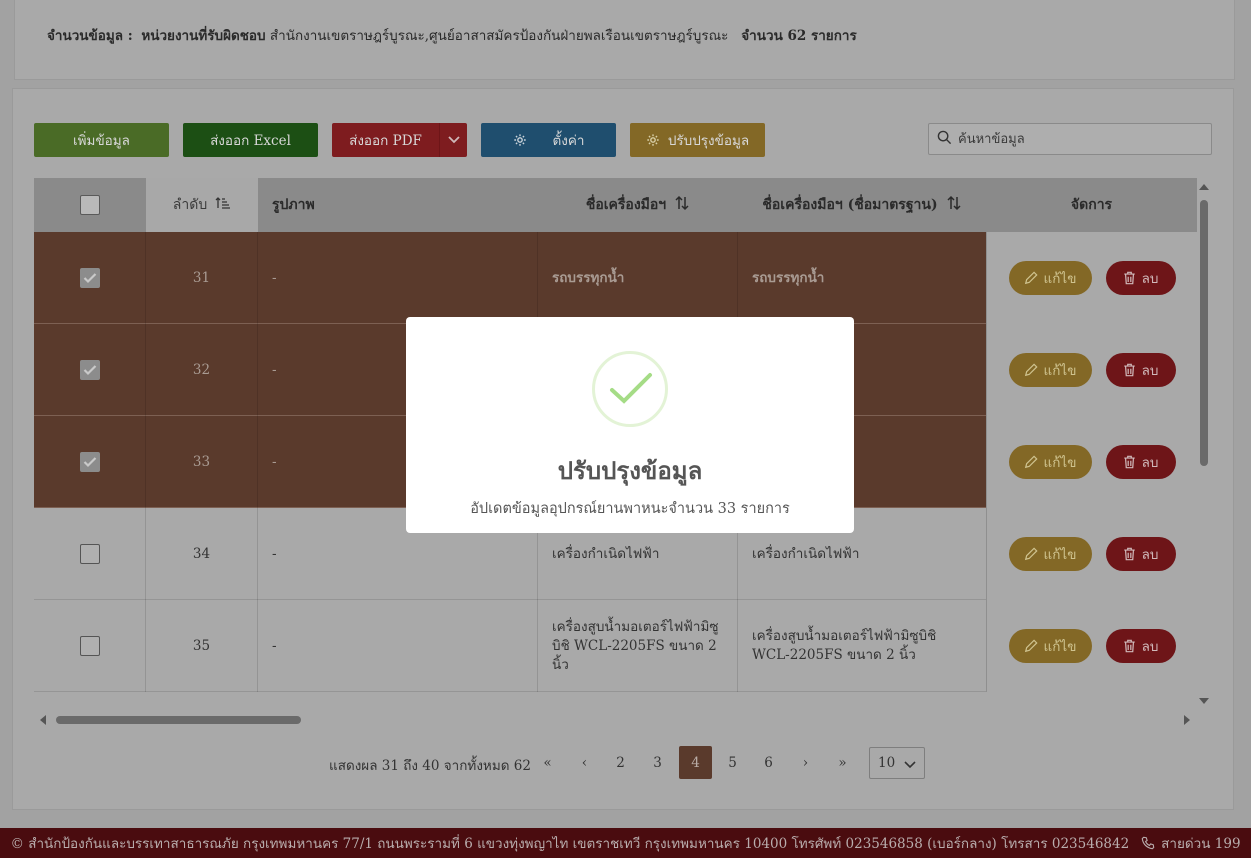  I want to click on header-name: ชื่อเครื่องมือฯ, so click(638, 205).